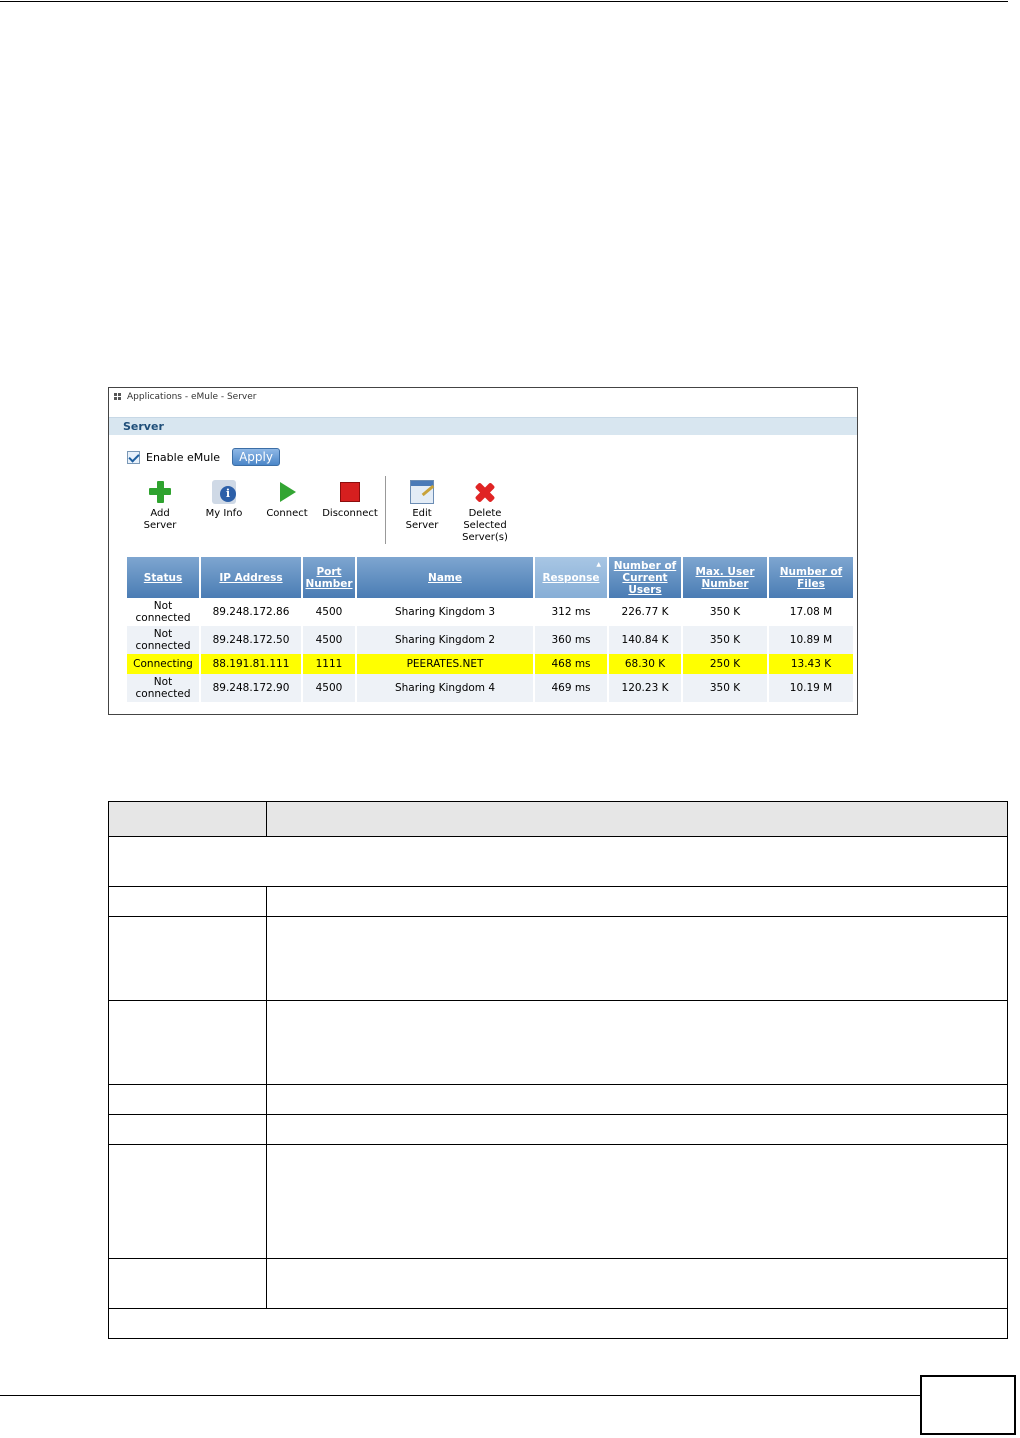  Describe the element at coordinates (163, 664) in the screenshot. I see `cell-status: Connecting` at that location.